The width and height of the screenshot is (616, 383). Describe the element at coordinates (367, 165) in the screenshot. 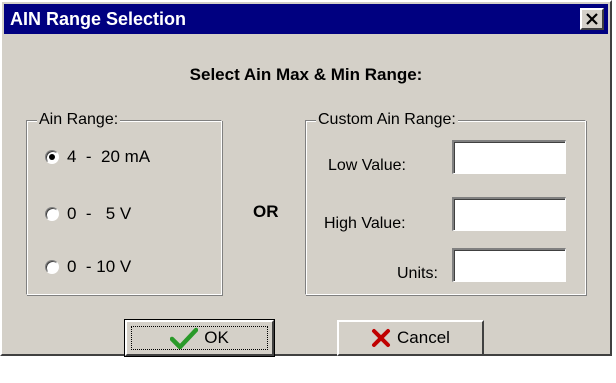

I see `low-value-label: Low Value:` at that location.